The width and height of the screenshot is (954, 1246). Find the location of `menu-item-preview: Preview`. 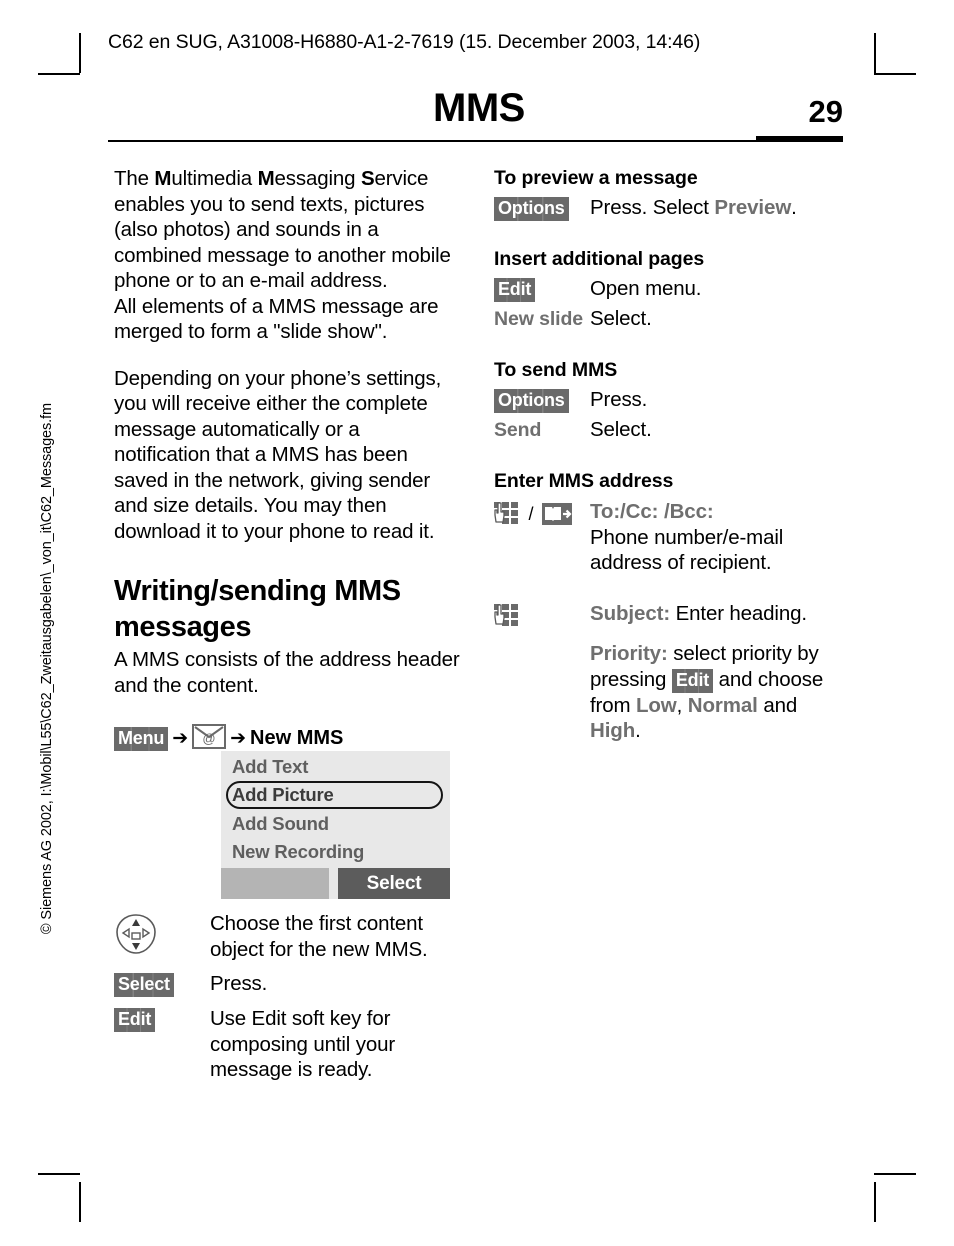

menu-item-preview: Preview is located at coordinates (752, 207).